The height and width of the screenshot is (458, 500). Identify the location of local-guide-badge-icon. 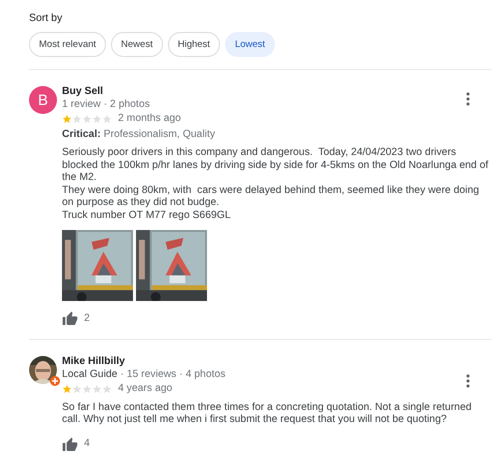
(55, 381).